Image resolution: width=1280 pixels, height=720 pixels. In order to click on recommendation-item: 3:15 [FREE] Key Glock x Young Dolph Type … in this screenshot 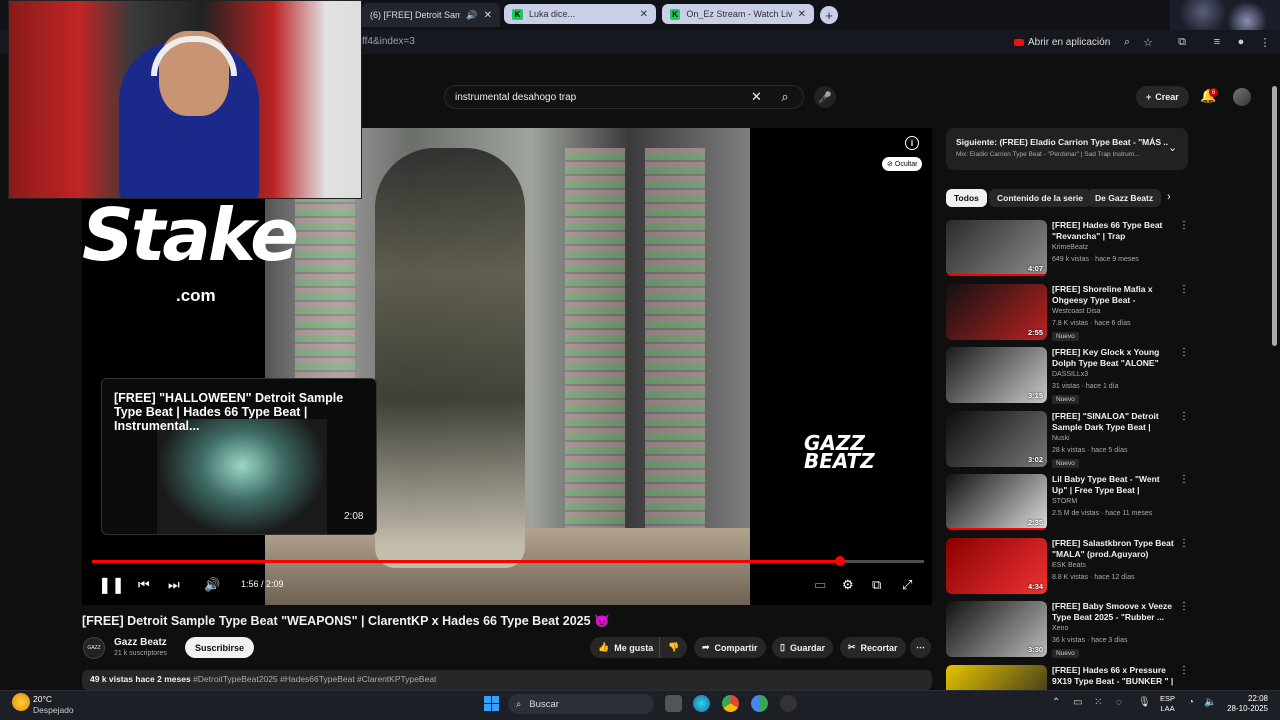, I will do `click(1067, 375)`.